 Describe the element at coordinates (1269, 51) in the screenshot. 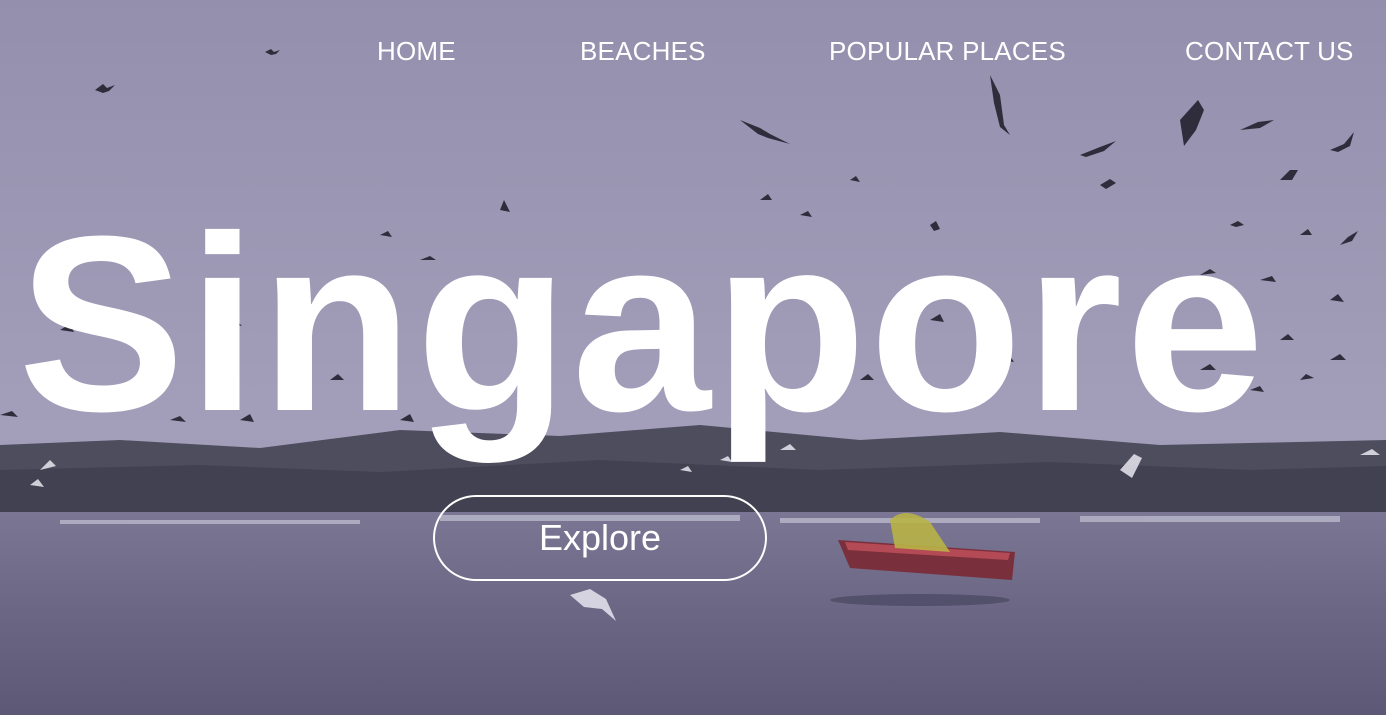

I see `nav-link-contact-us: CONTACT US` at that location.